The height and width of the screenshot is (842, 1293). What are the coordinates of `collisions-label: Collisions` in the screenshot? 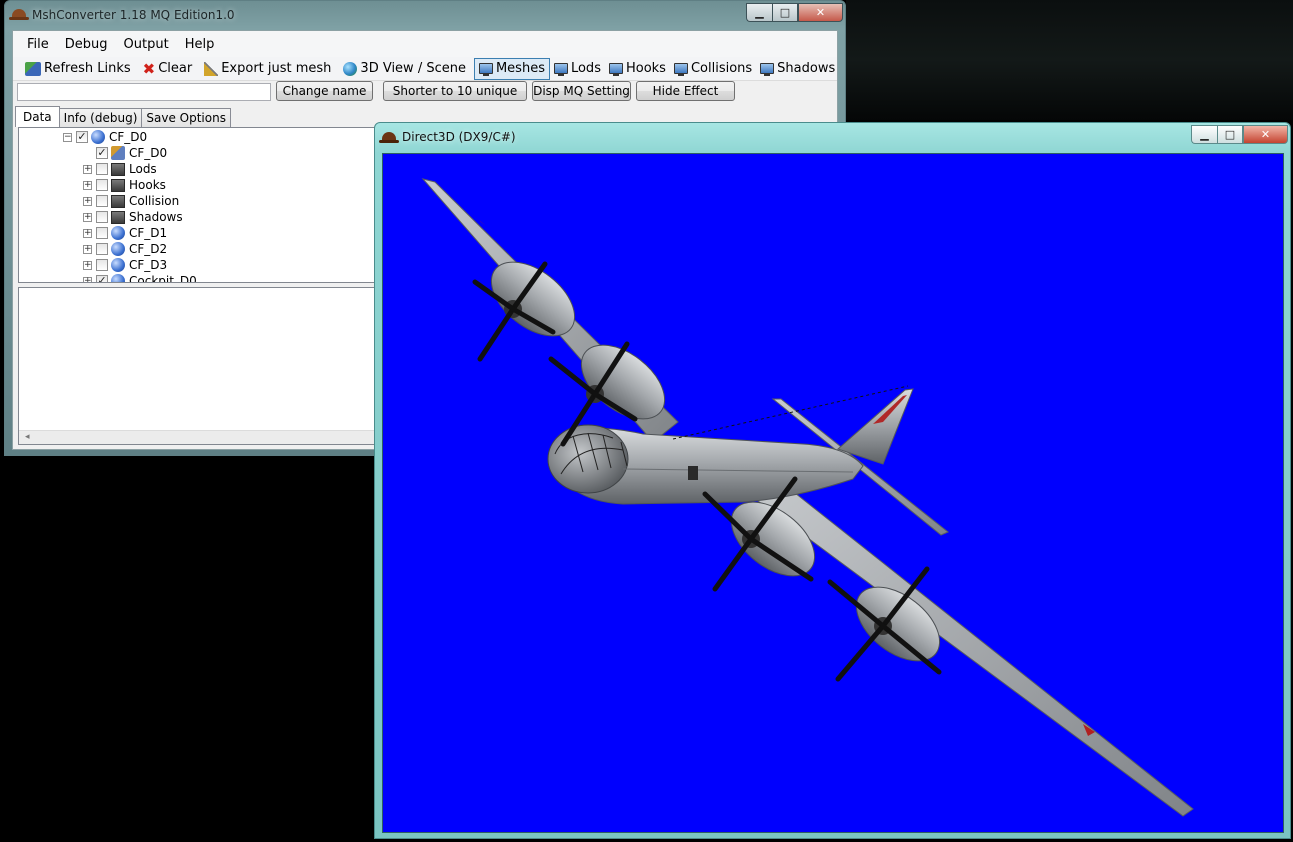 It's located at (721, 68).